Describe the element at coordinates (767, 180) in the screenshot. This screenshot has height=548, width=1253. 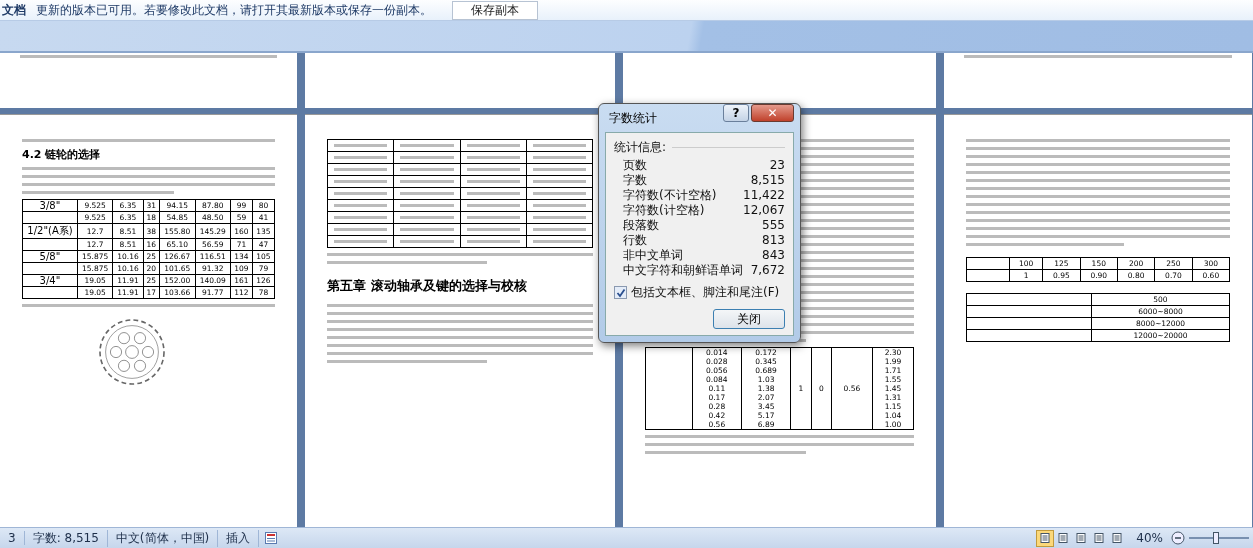
I see `stat-value: 8,515` at that location.